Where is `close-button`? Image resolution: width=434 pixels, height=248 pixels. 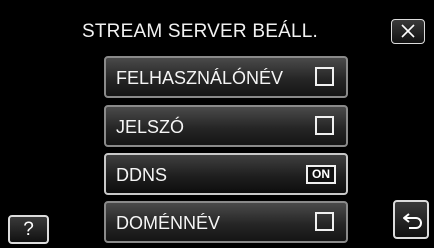 close-button is located at coordinates (408, 31).